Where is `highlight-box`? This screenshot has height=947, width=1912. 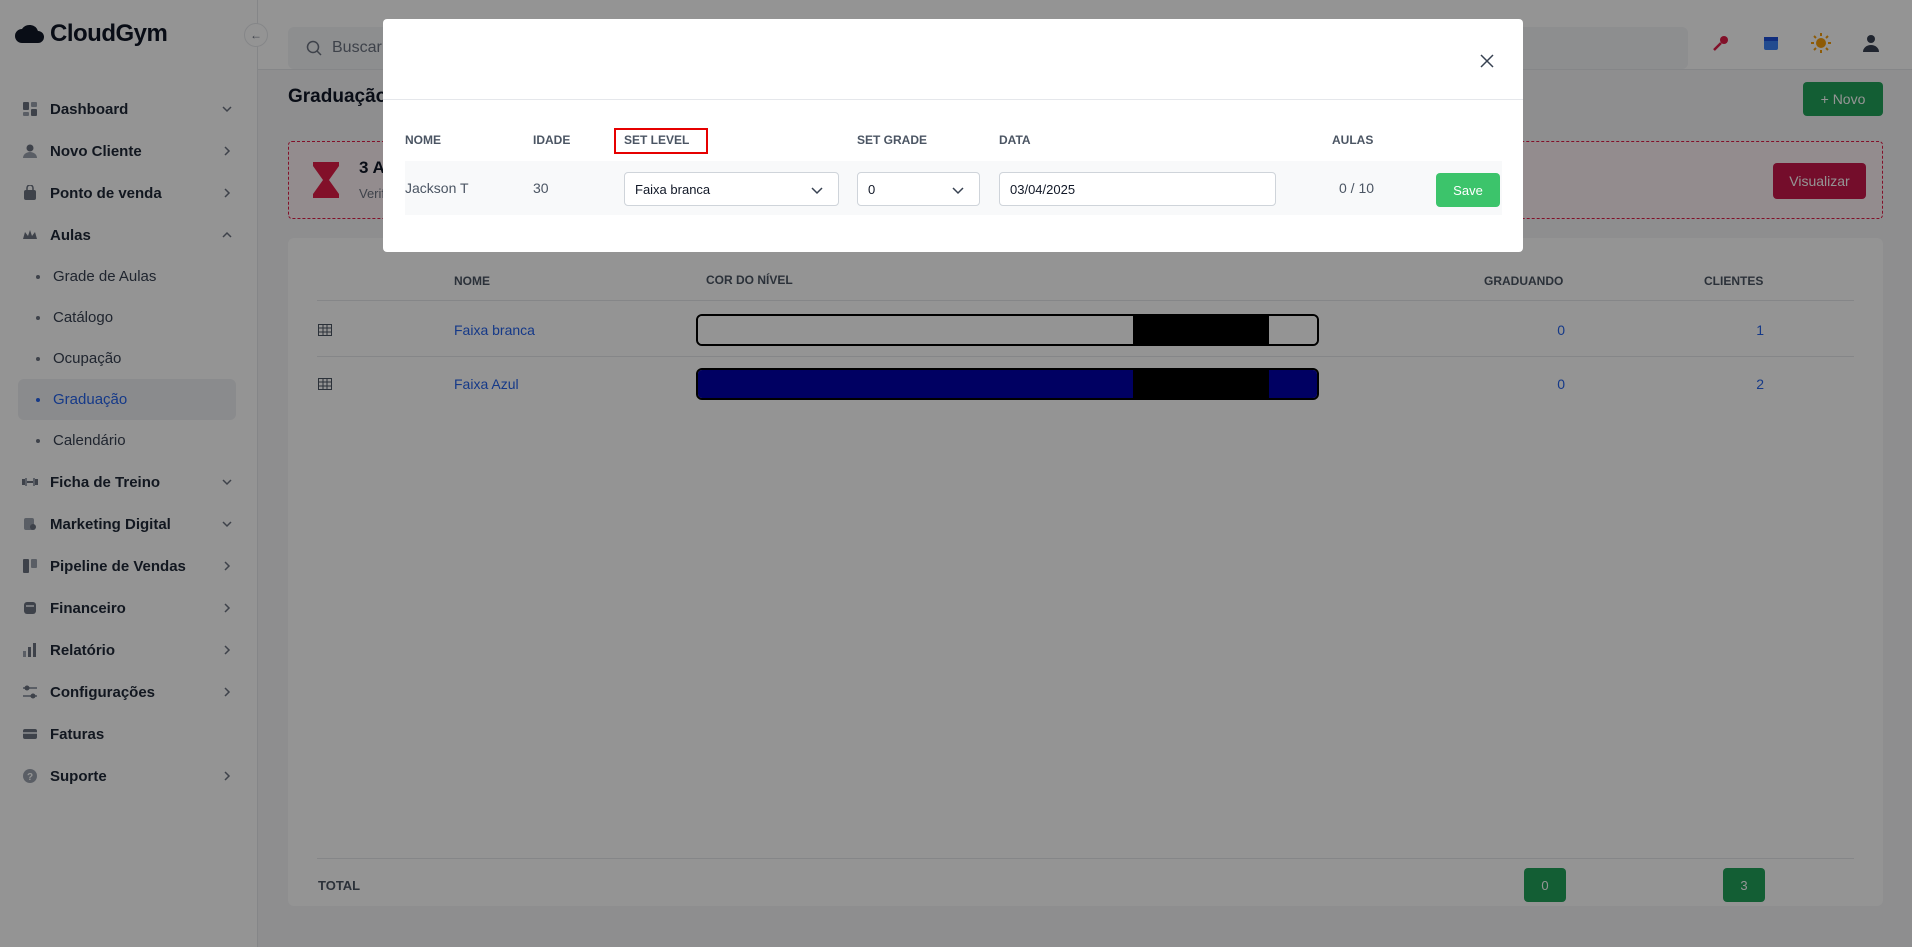 highlight-box is located at coordinates (661, 141).